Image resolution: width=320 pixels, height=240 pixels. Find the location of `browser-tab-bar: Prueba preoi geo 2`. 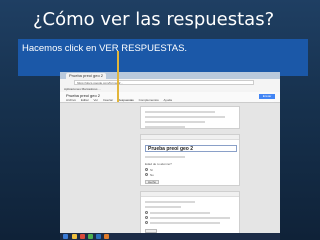

browser-tab-bar: Prueba preoi geo 2 is located at coordinates (170, 75).